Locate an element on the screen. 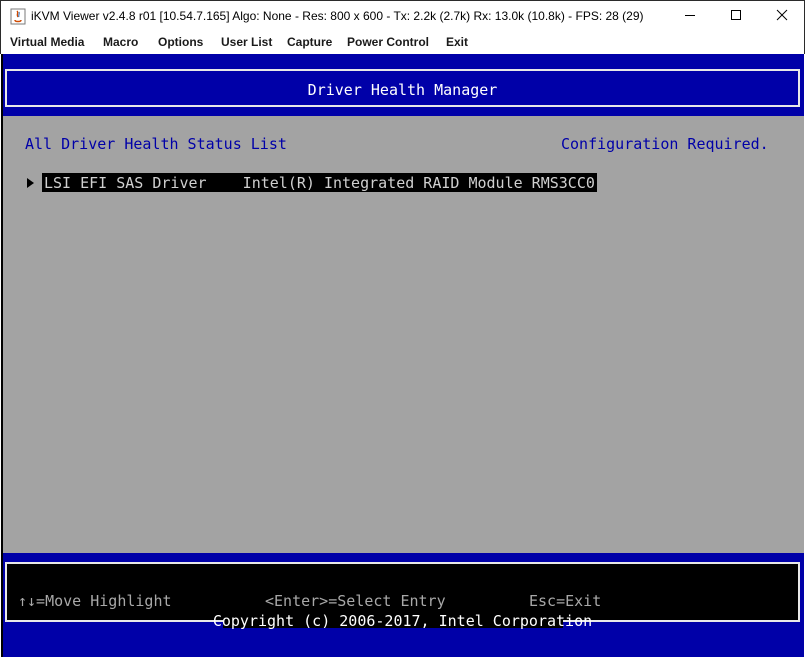 This screenshot has height=658, width=805. minimize-icon is located at coordinates (690, 17).